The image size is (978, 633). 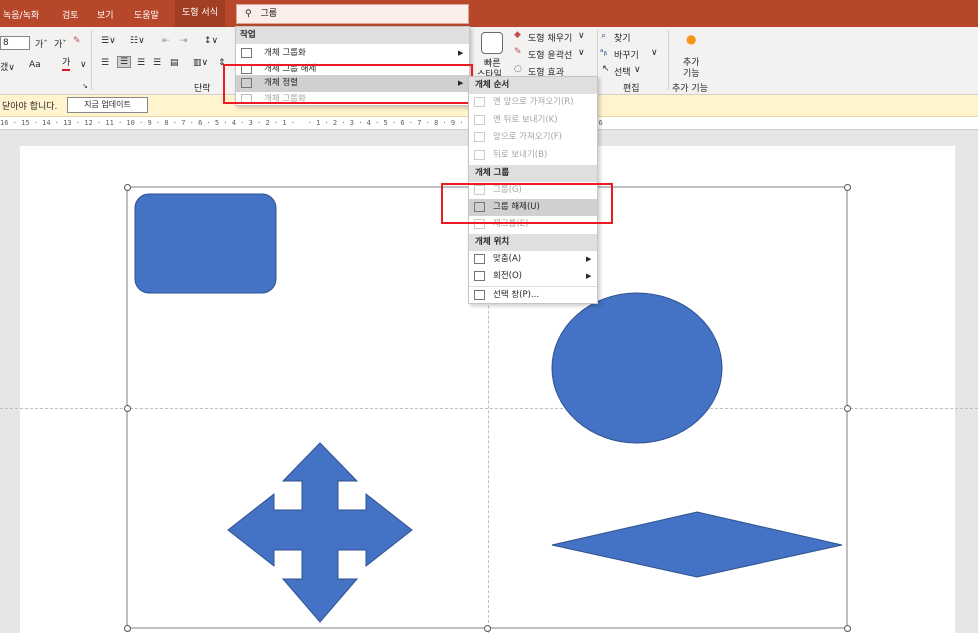 What do you see at coordinates (285, 53) in the screenshot?
I see `menu-item-label: 개체 그룹화` at bounding box center [285, 53].